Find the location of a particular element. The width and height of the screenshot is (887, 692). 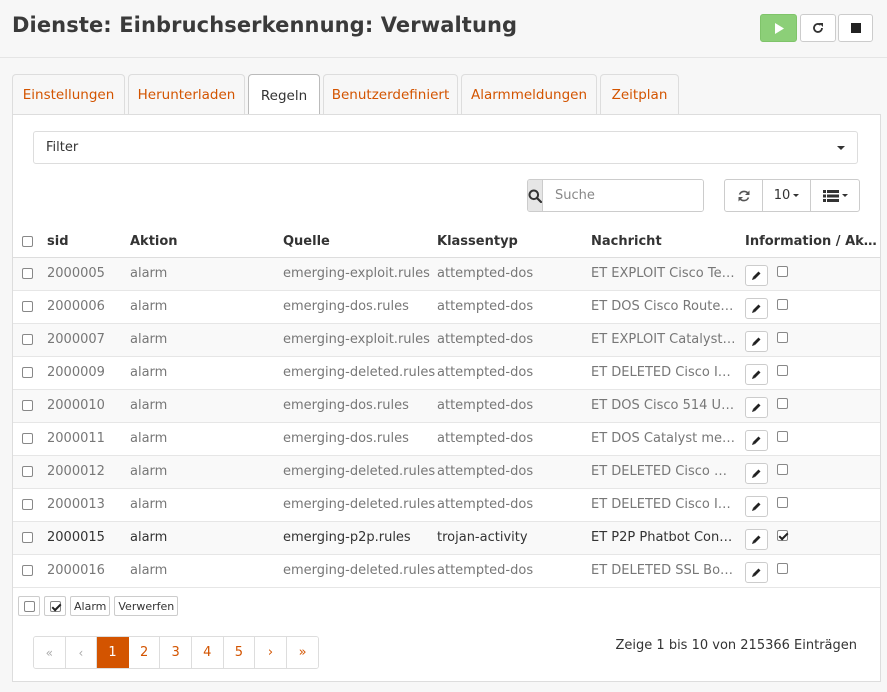

bulk-alert-button: Alarm is located at coordinates (90, 606).